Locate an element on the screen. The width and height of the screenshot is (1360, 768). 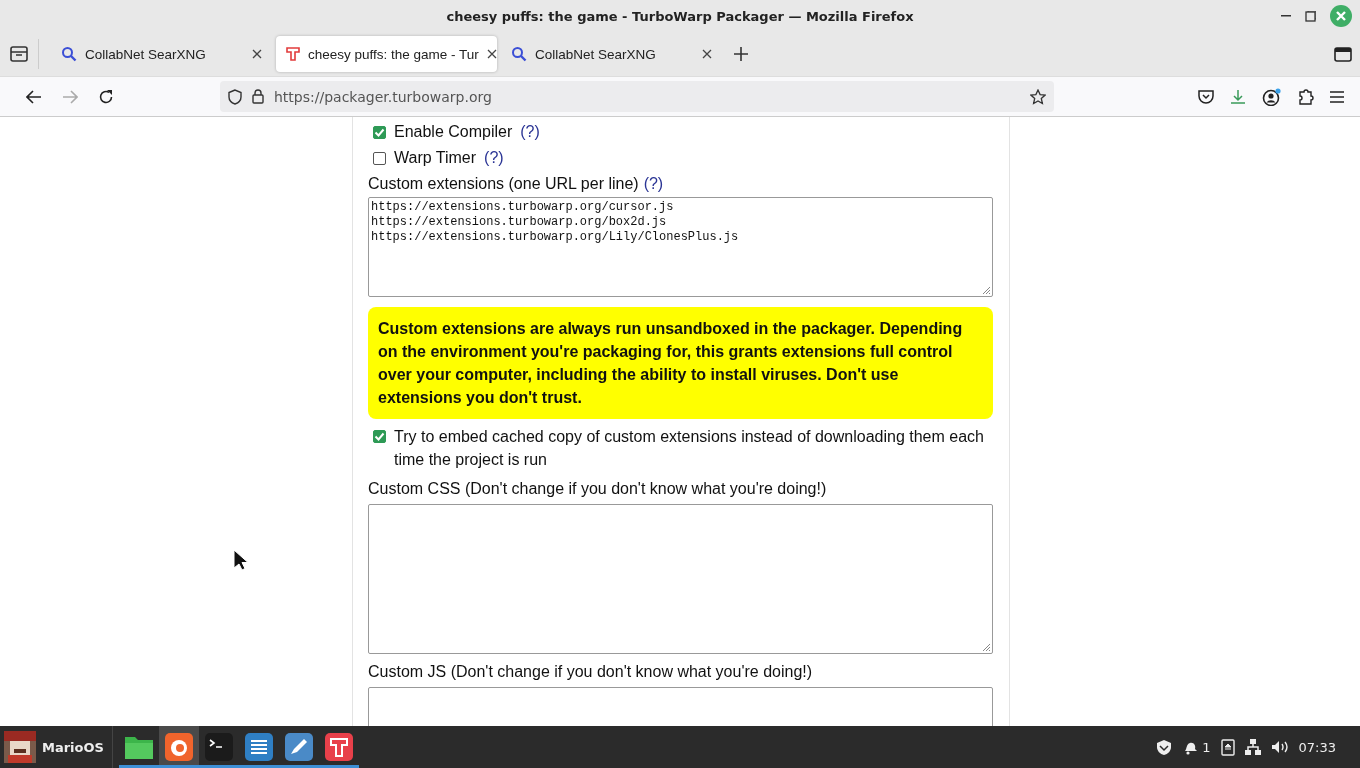
window-icon is located at coordinates (1343, 54).